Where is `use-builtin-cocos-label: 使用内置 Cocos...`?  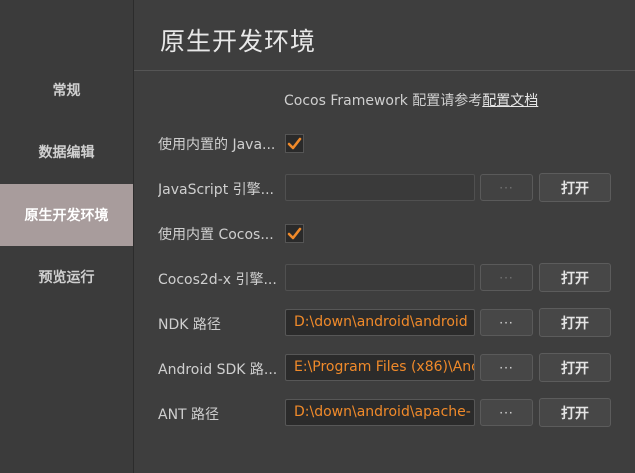
use-builtin-cocos-label: 使用内置 Cocos... is located at coordinates (216, 235).